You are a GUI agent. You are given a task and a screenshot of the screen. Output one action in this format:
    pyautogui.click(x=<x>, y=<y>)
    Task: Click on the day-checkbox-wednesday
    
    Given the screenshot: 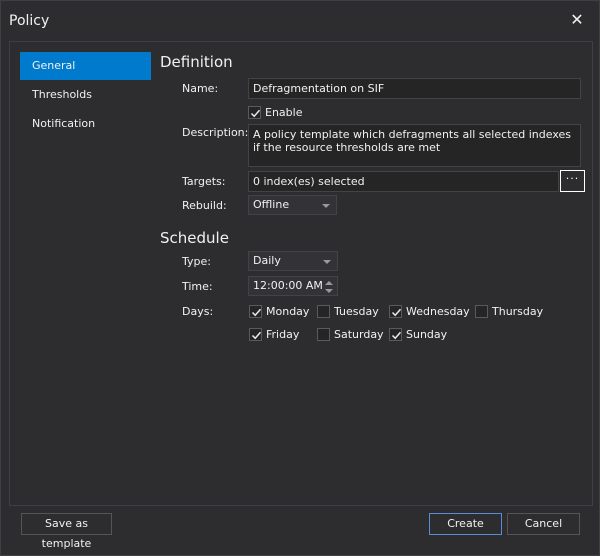 What is the action you would take?
    pyautogui.click(x=395, y=311)
    